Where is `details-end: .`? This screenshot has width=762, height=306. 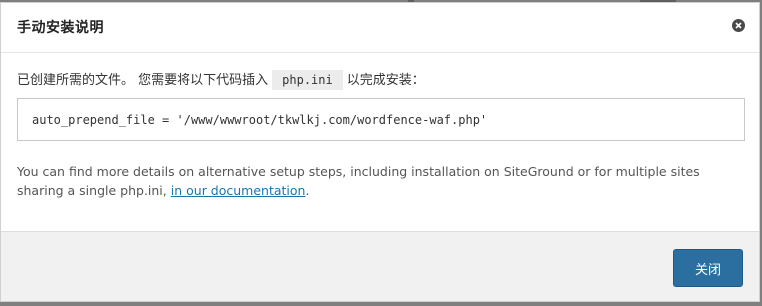 details-end: . is located at coordinates (307, 190).